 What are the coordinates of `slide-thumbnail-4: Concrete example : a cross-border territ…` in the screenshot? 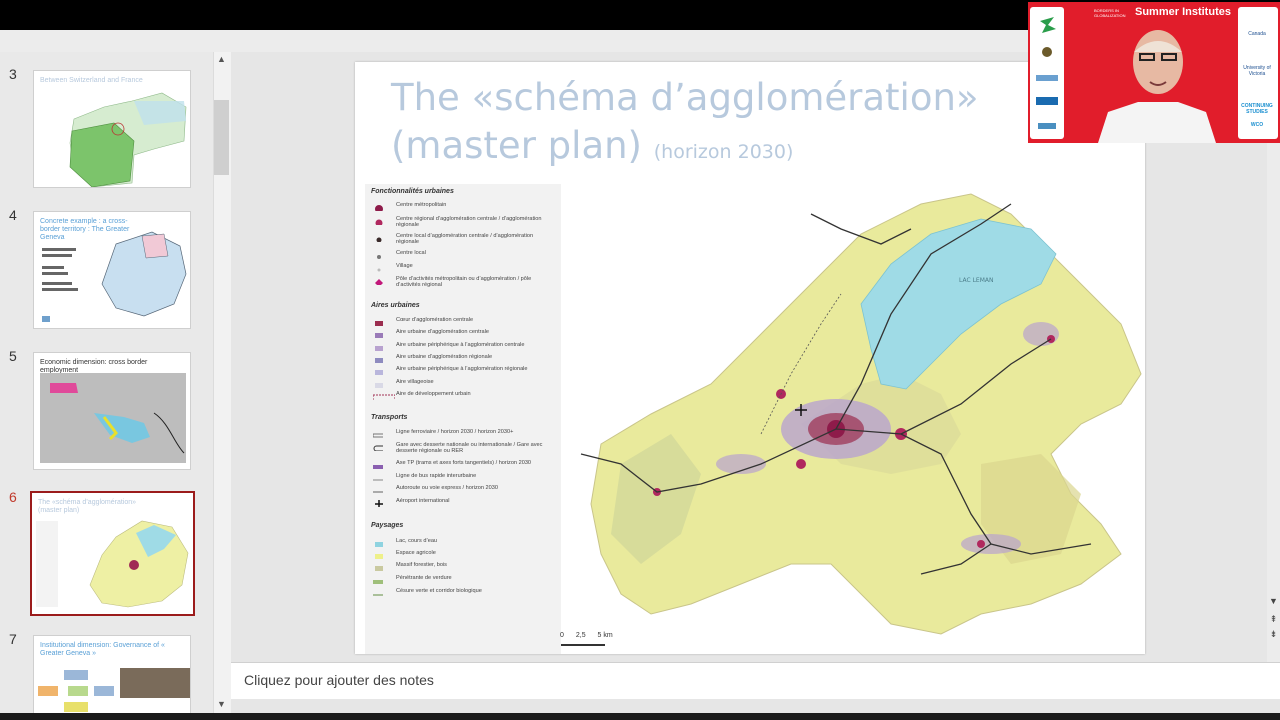 It's located at (112, 270).